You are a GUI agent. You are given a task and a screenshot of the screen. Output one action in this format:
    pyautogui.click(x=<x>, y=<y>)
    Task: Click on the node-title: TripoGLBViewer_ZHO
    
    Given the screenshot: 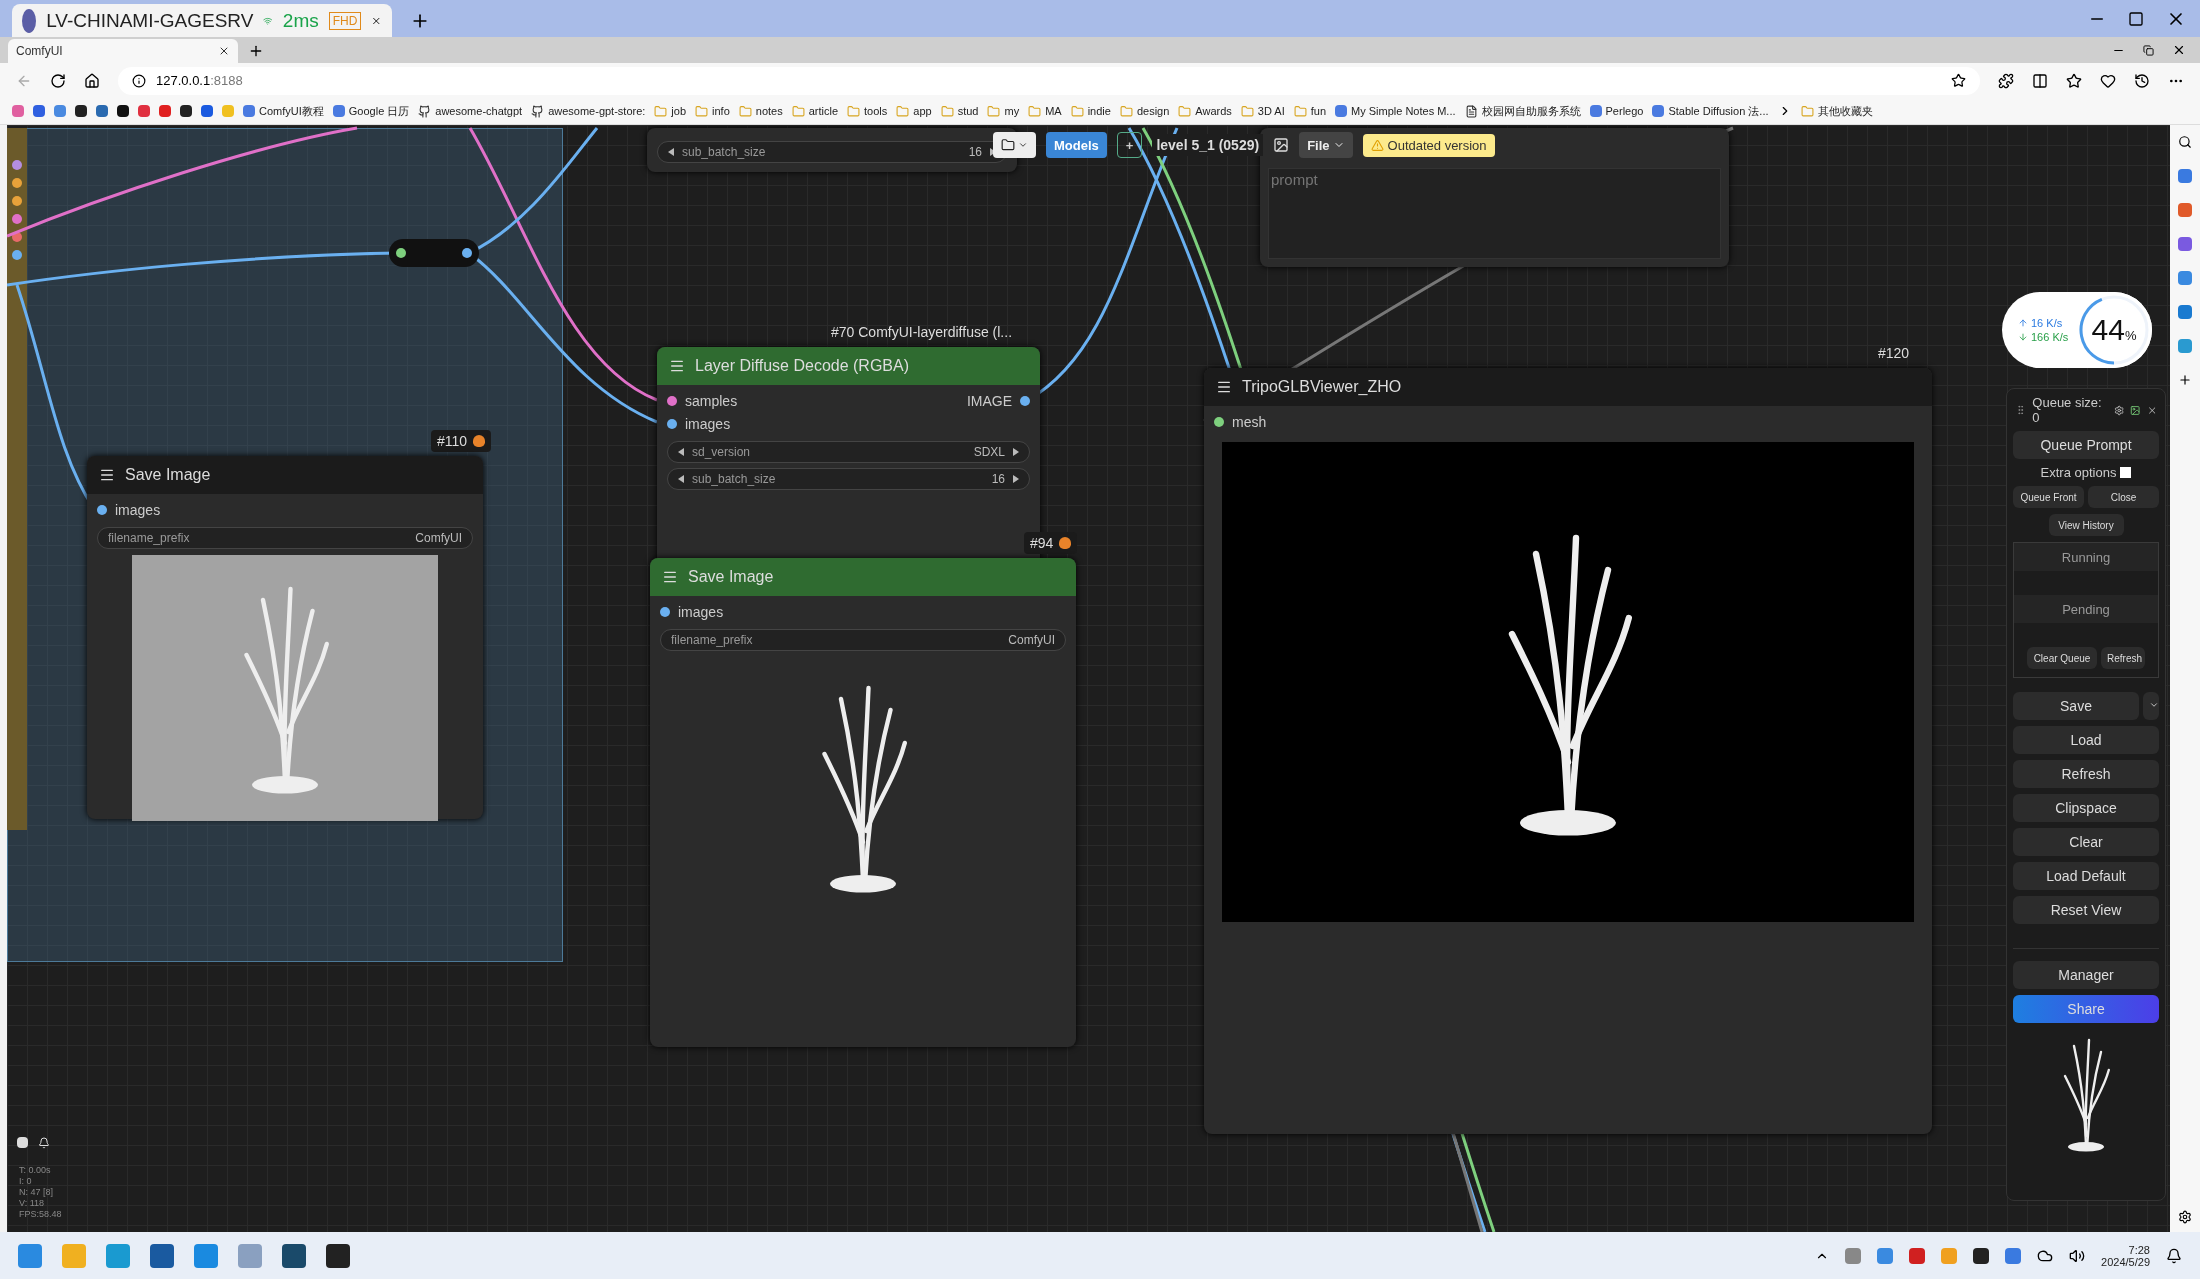 What is the action you would take?
    pyautogui.click(x=1568, y=387)
    